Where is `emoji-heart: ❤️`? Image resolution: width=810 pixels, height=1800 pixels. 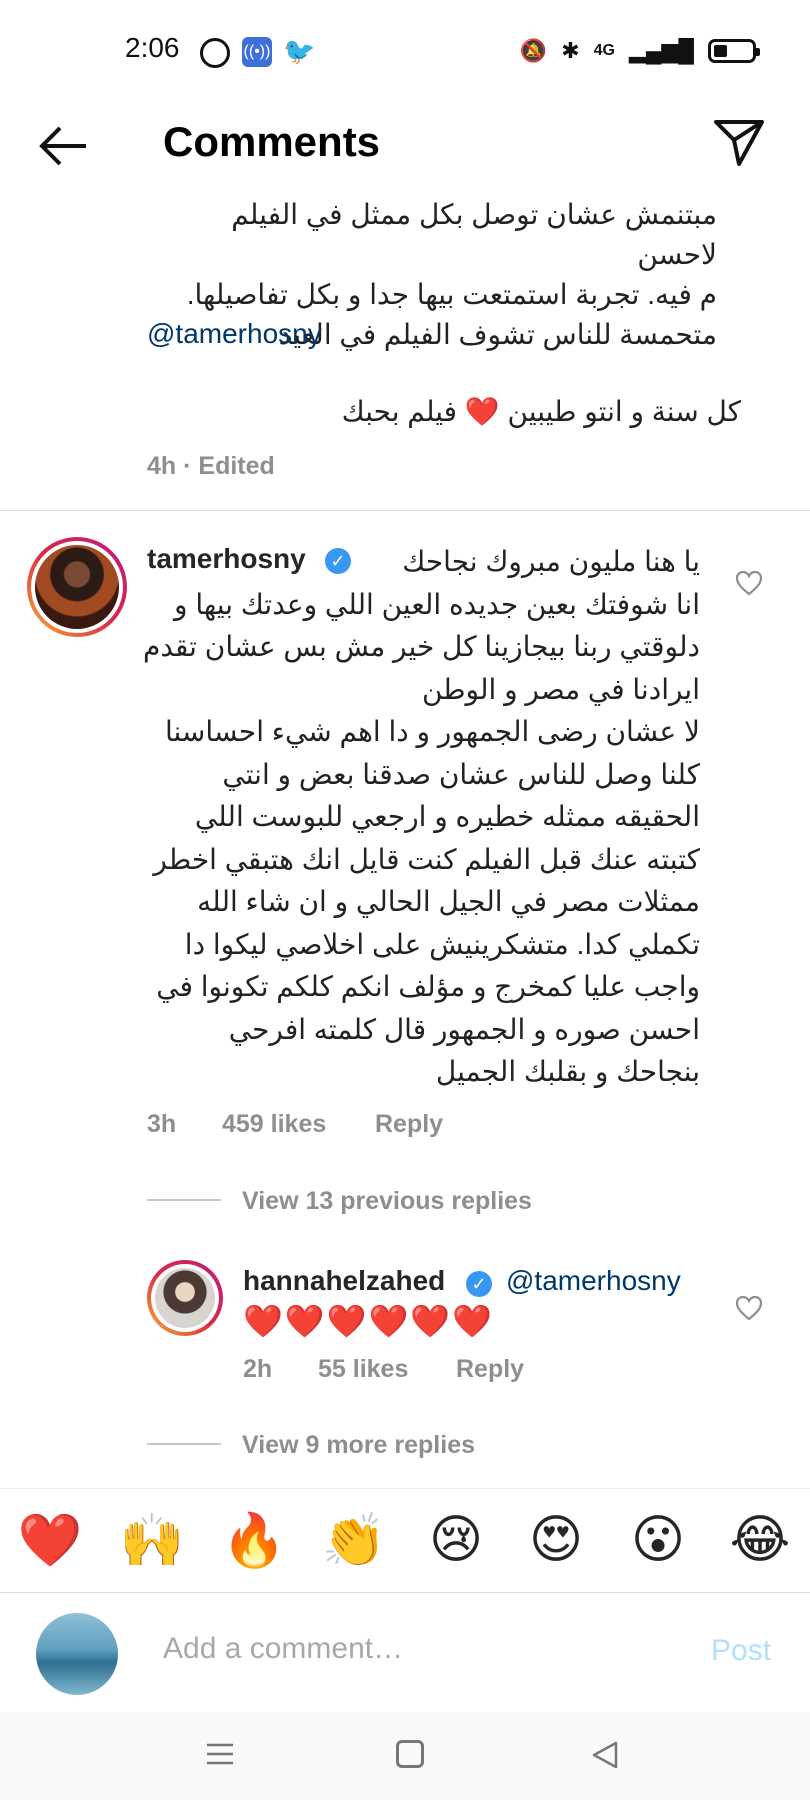
emoji-heart: ❤️ is located at coordinates (50, 1540).